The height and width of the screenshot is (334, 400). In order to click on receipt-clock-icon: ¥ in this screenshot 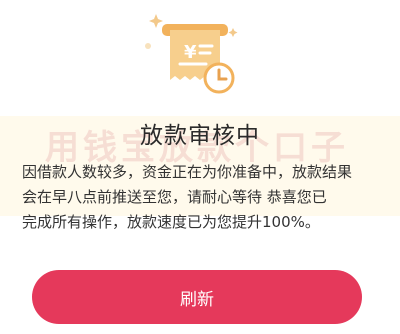, I will do `click(195, 52)`.